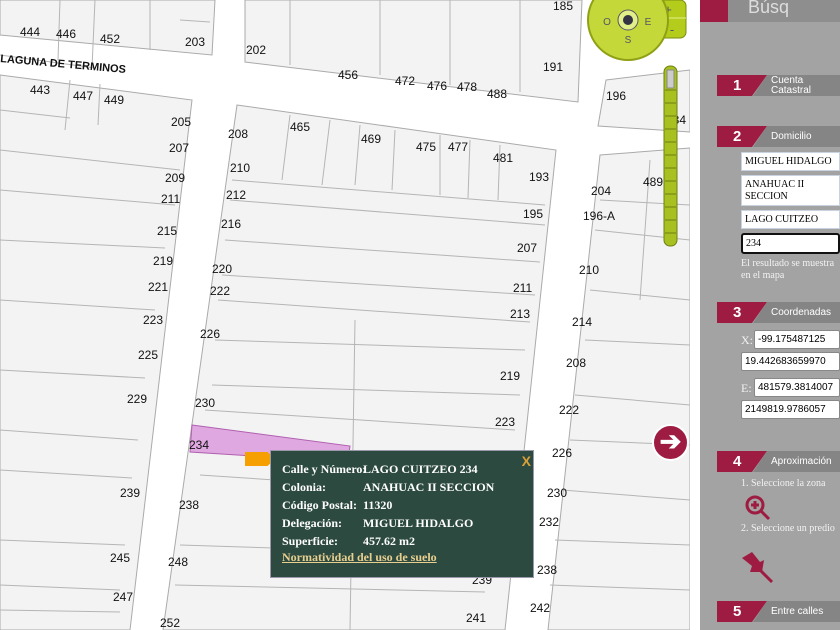 The image size is (840, 630). I want to click on pan-south-button: S, so click(628, 40).